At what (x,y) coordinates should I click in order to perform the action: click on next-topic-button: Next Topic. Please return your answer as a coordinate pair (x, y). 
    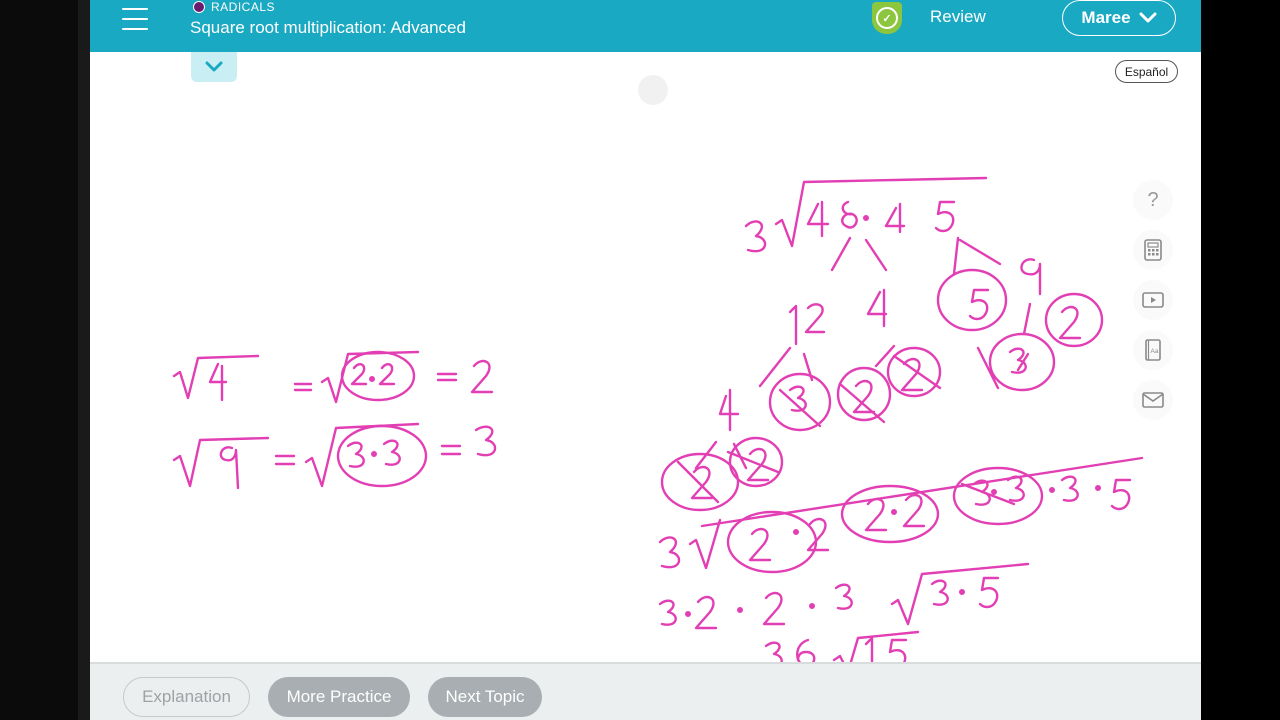
    Looking at the image, I should click on (485, 697).